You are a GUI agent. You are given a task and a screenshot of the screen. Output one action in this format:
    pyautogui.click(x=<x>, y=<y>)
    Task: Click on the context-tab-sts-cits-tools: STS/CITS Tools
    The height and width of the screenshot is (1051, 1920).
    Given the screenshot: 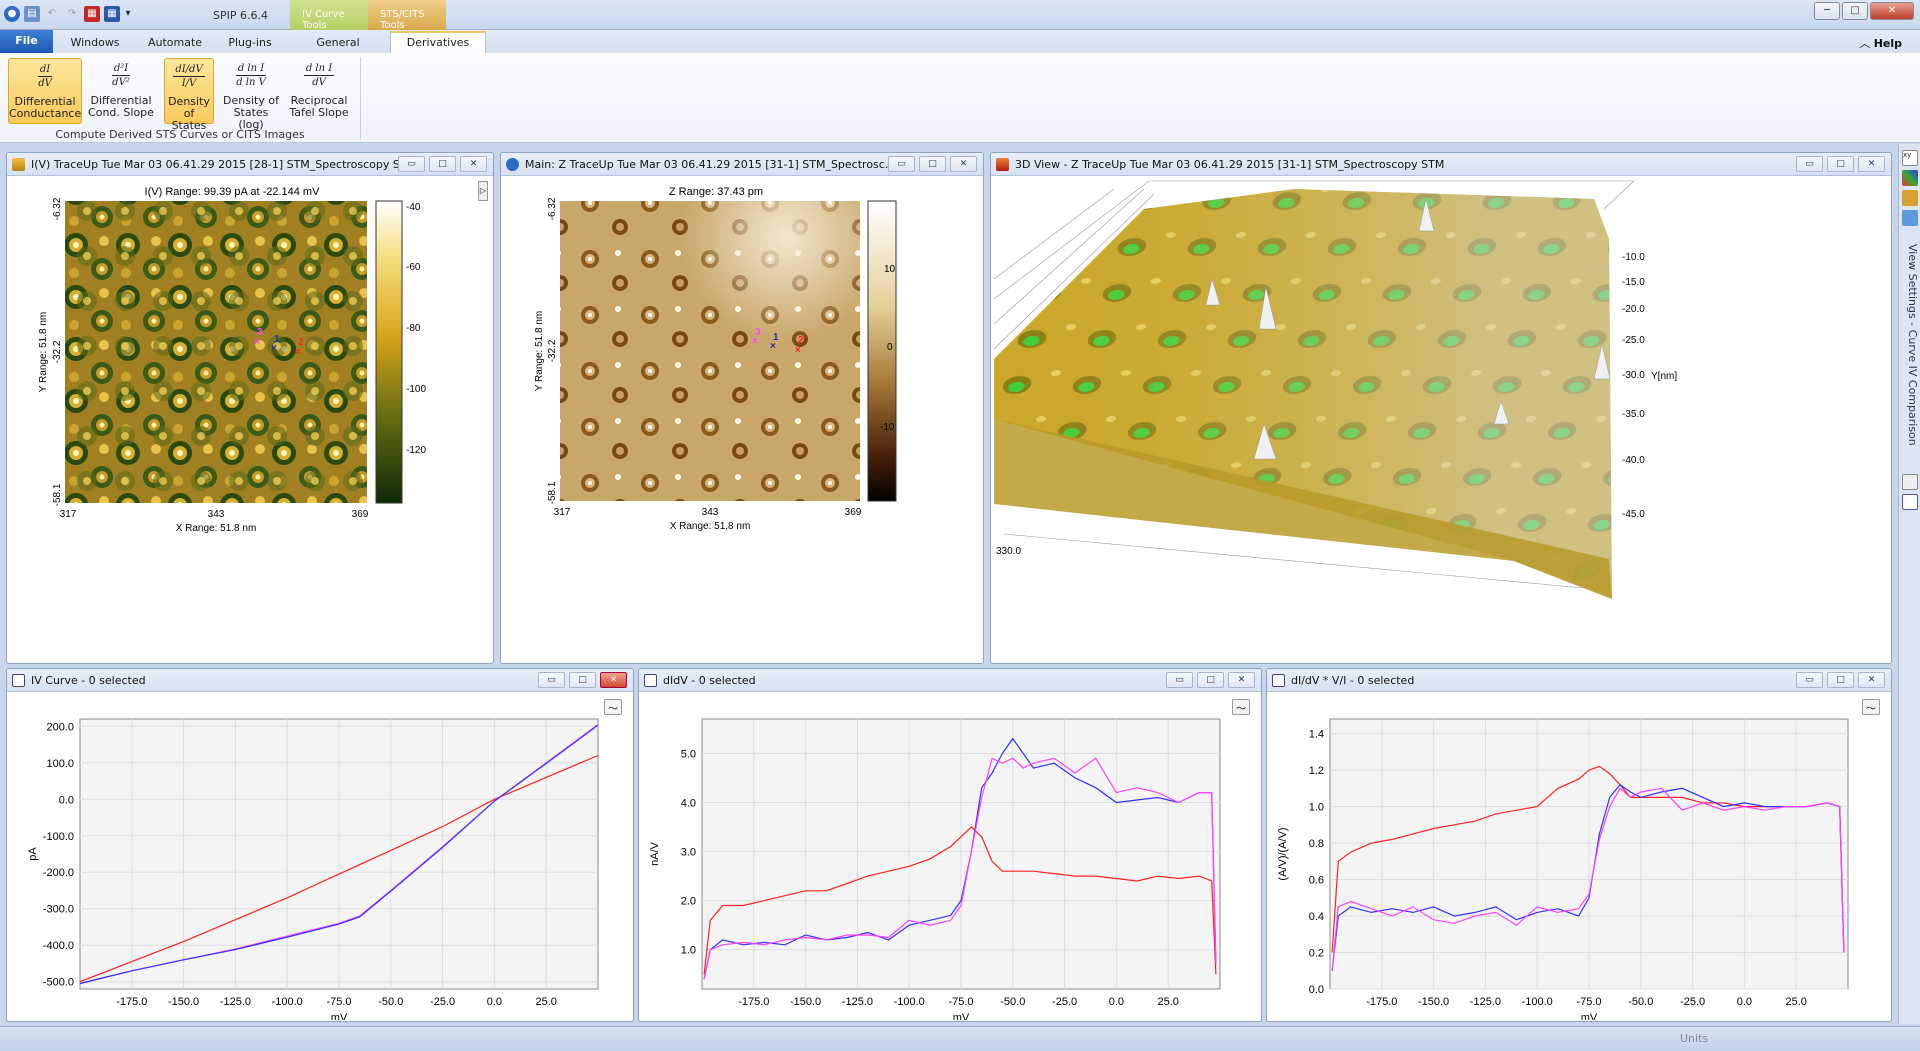 What is the action you would take?
    pyautogui.click(x=407, y=15)
    